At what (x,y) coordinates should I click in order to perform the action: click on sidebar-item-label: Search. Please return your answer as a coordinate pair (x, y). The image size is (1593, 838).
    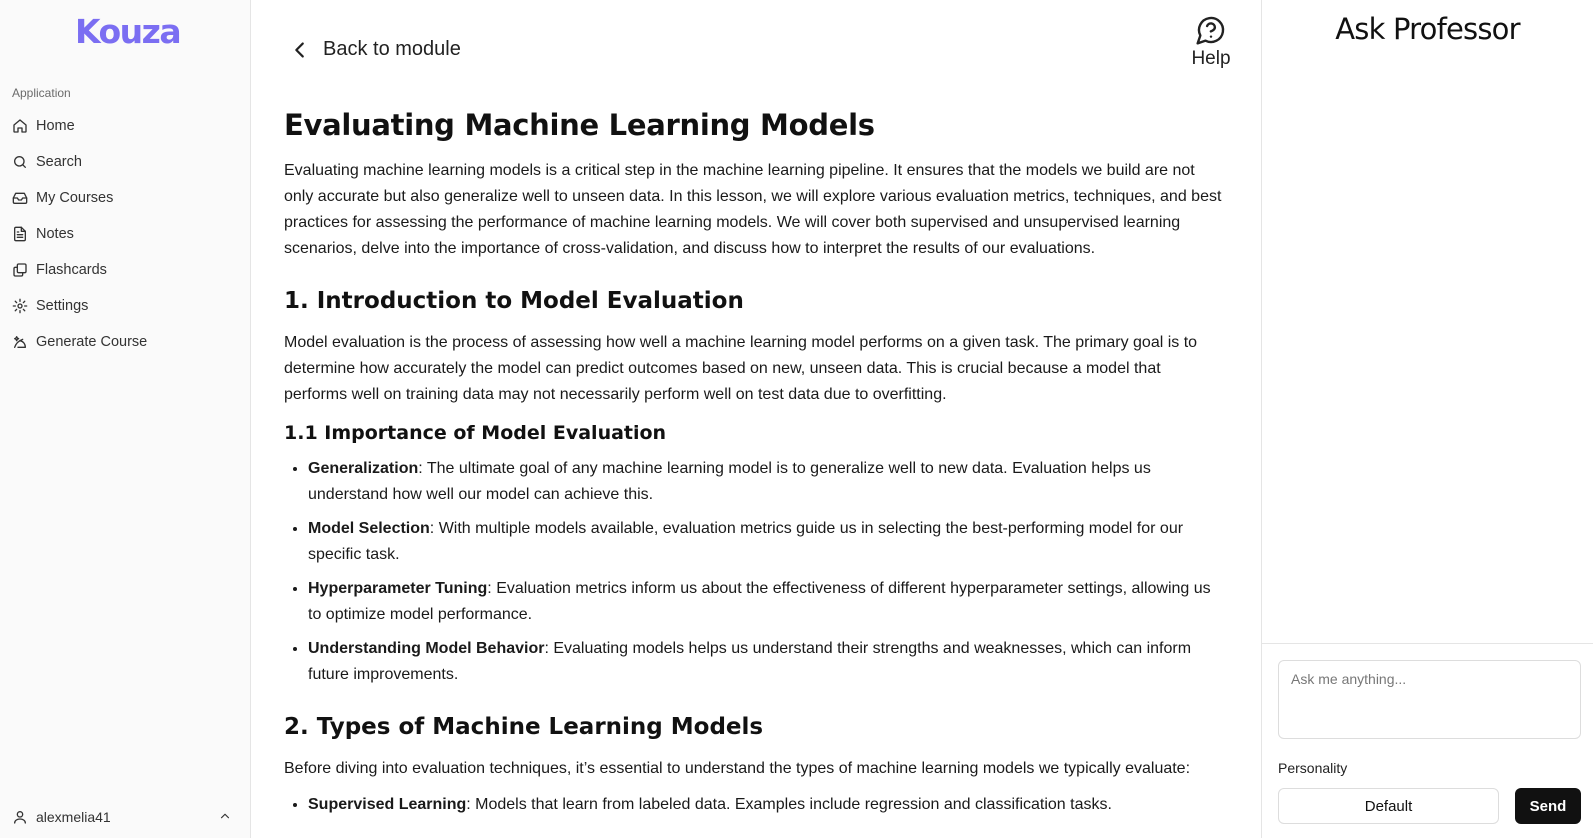
    Looking at the image, I should click on (59, 162).